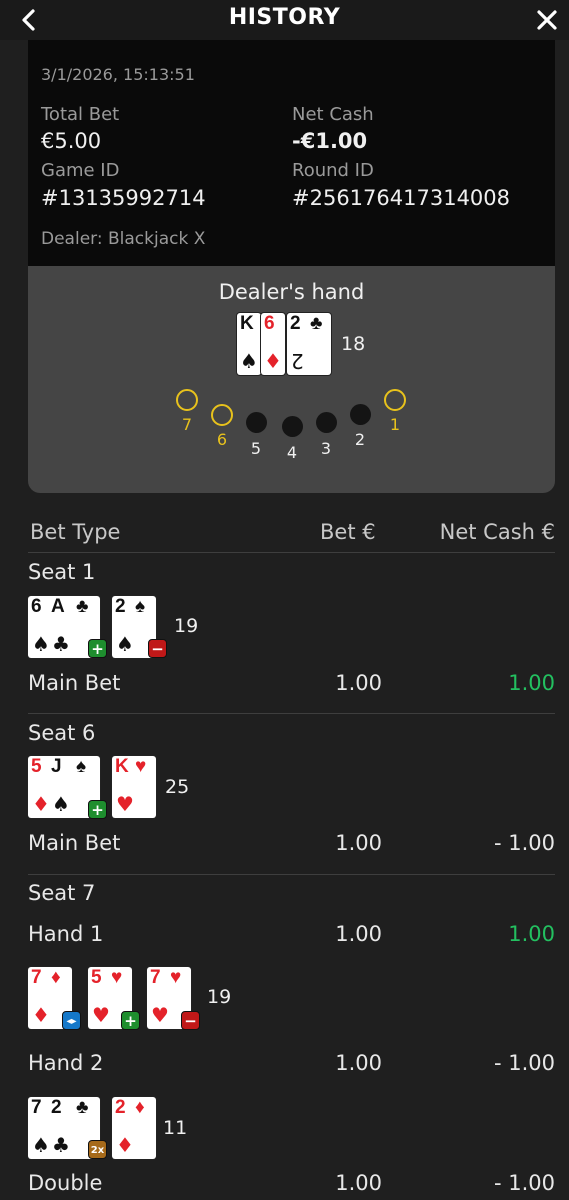  What do you see at coordinates (348, 532) in the screenshot?
I see `col-header-bet: Bet €` at bounding box center [348, 532].